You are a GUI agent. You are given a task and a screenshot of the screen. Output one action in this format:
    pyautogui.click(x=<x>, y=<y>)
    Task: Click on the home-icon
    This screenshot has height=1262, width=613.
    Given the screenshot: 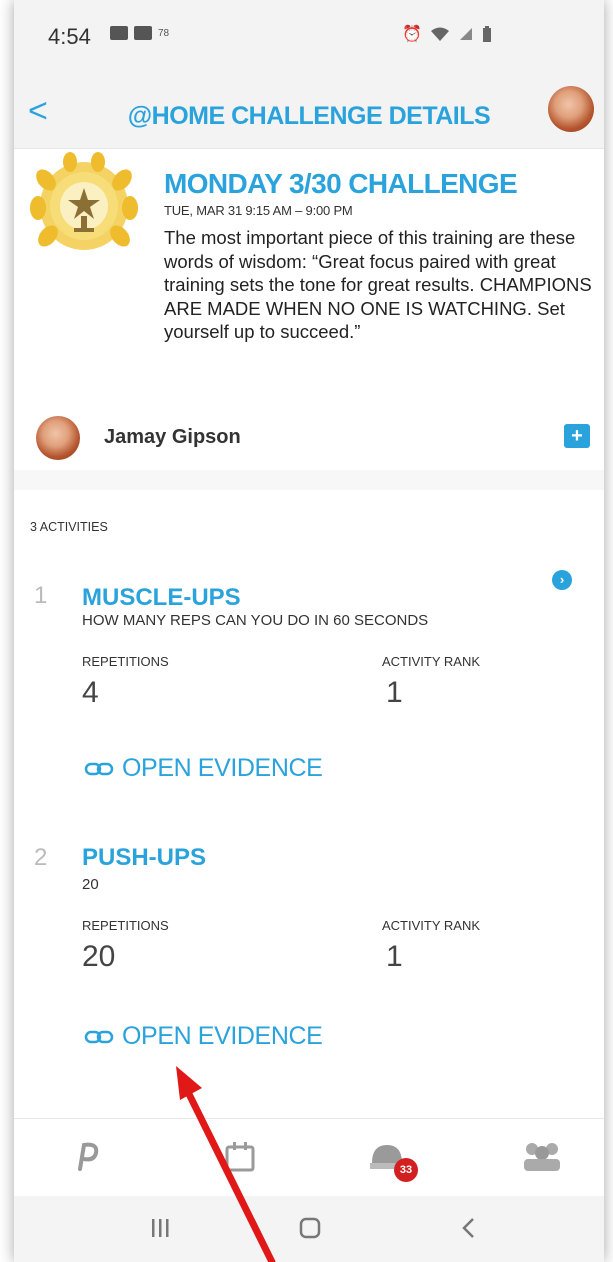 What is the action you would take?
    pyautogui.click(x=310, y=1228)
    